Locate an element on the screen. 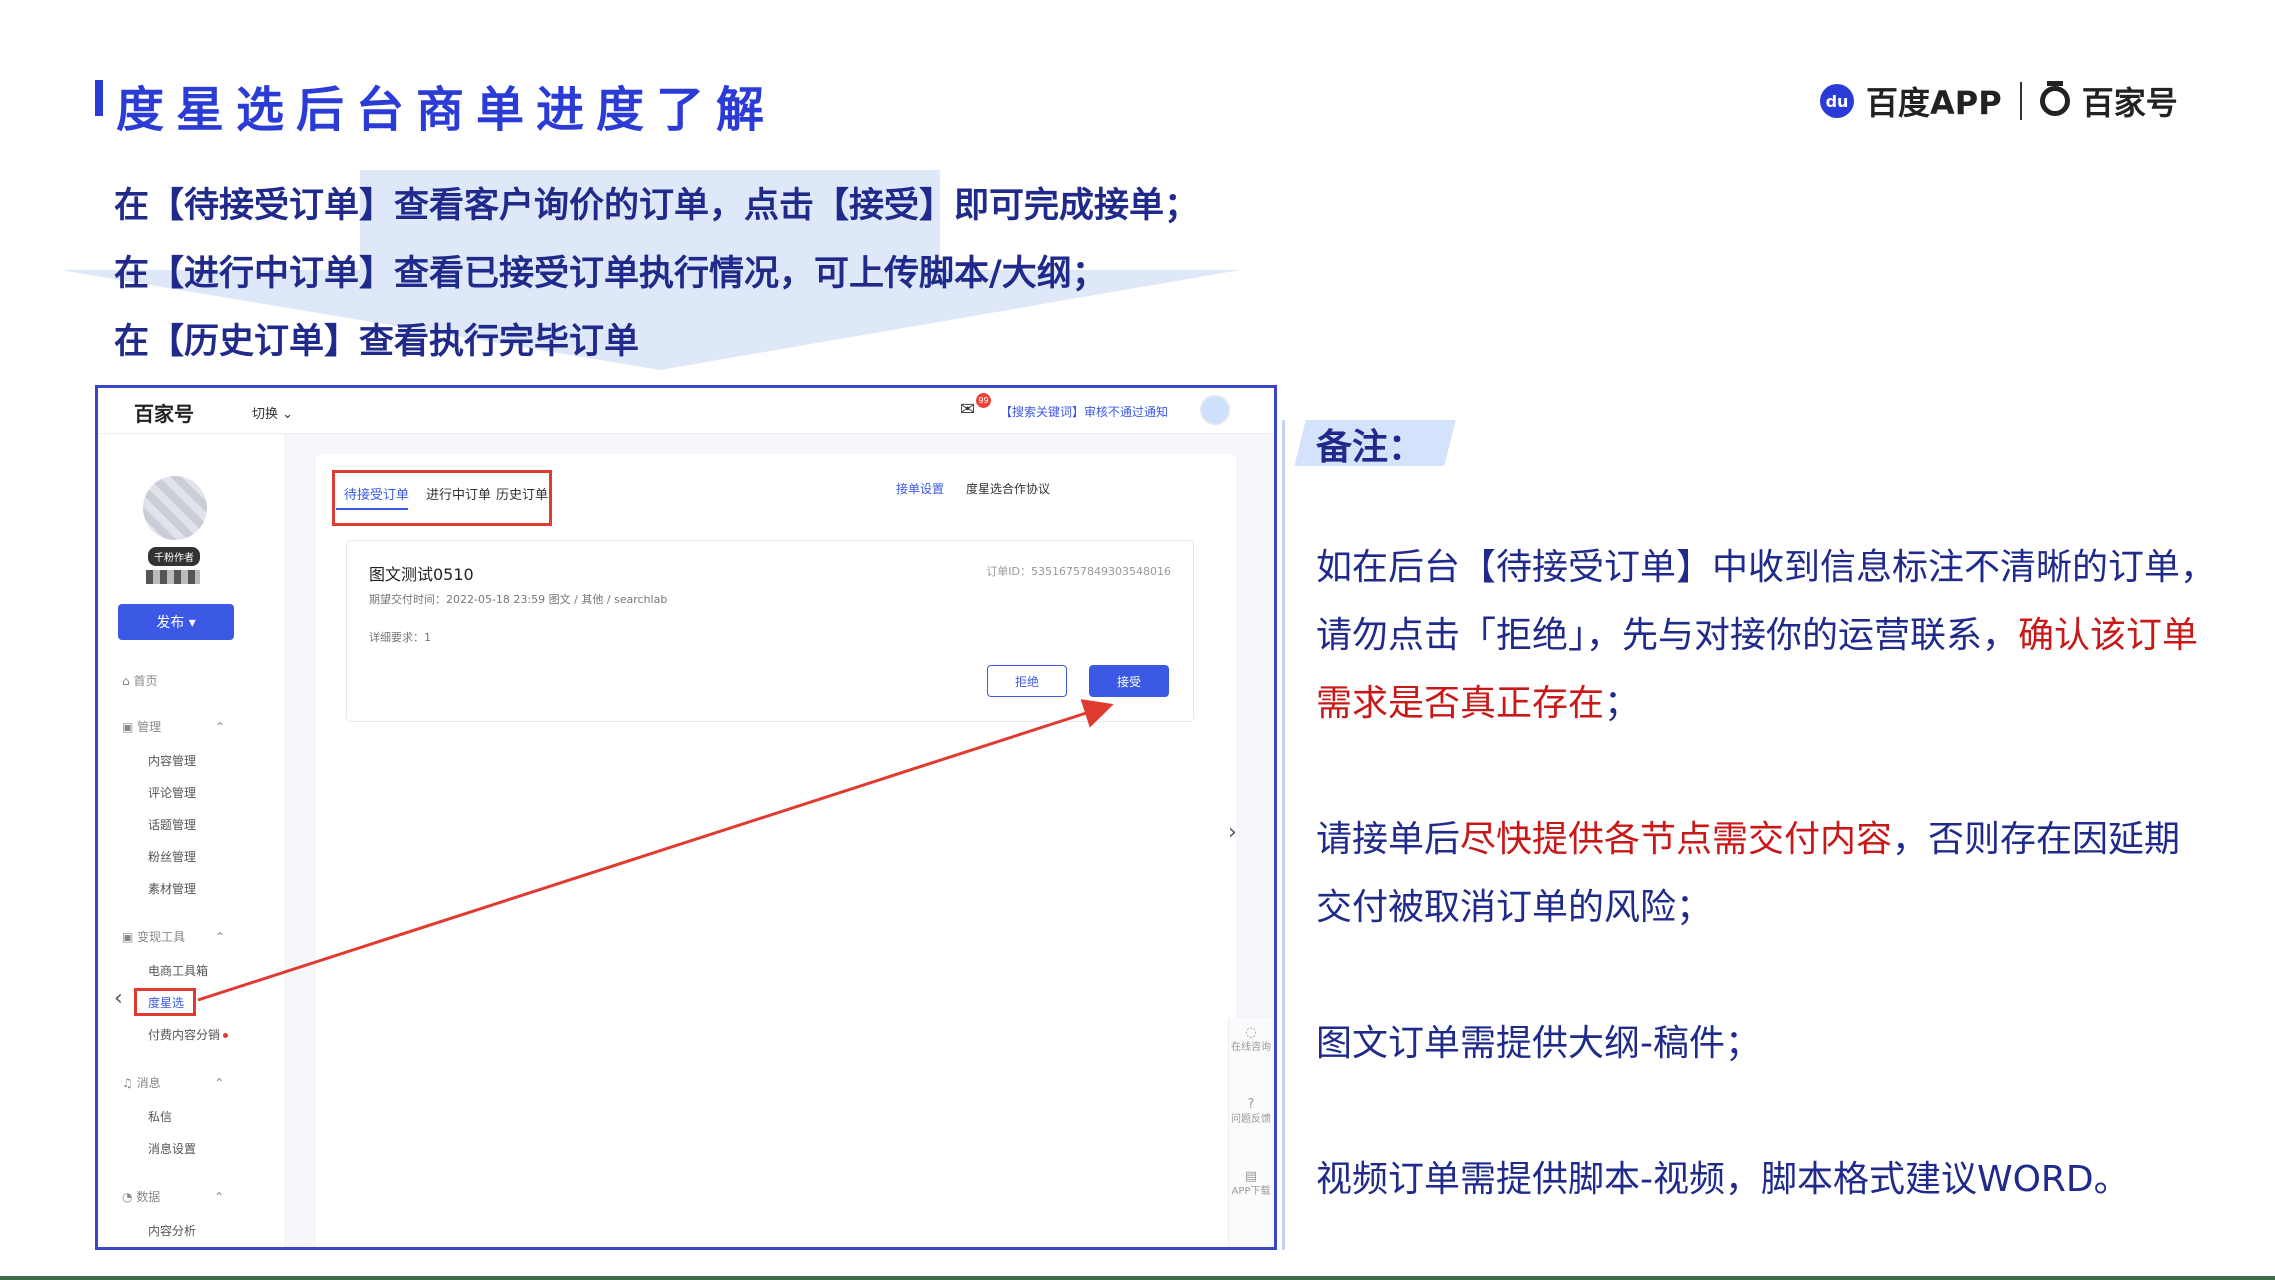 The height and width of the screenshot is (1280, 2275). order-id: 订单ID：5351675784930354801­6 is located at coordinates (1078, 571).